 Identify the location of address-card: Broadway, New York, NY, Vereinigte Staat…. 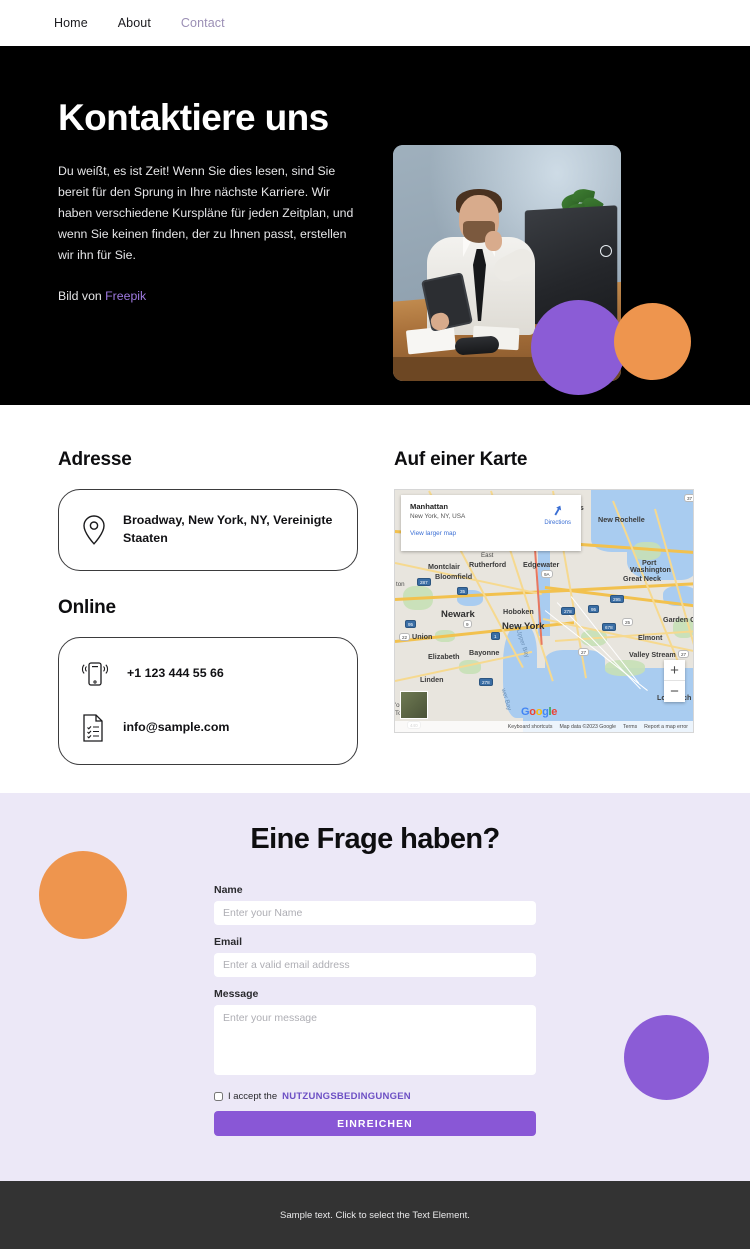
(208, 530).